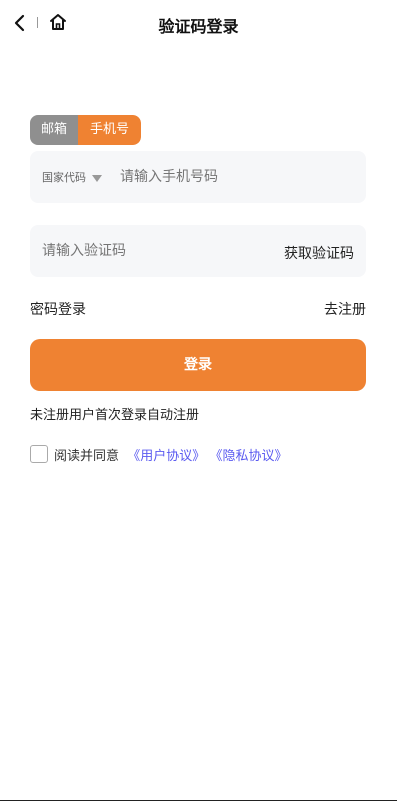  I want to click on login-button: 登录, so click(198, 365).